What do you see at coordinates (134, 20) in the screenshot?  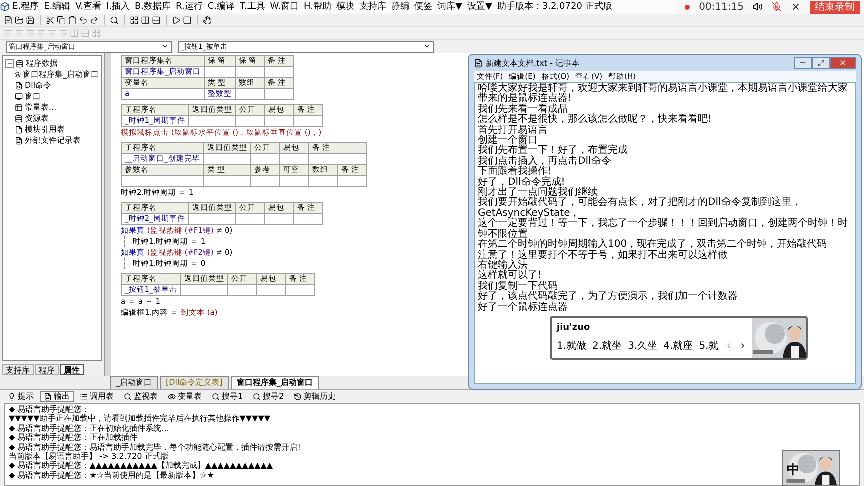 I see `grid-icon` at bounding box center [134, 20].